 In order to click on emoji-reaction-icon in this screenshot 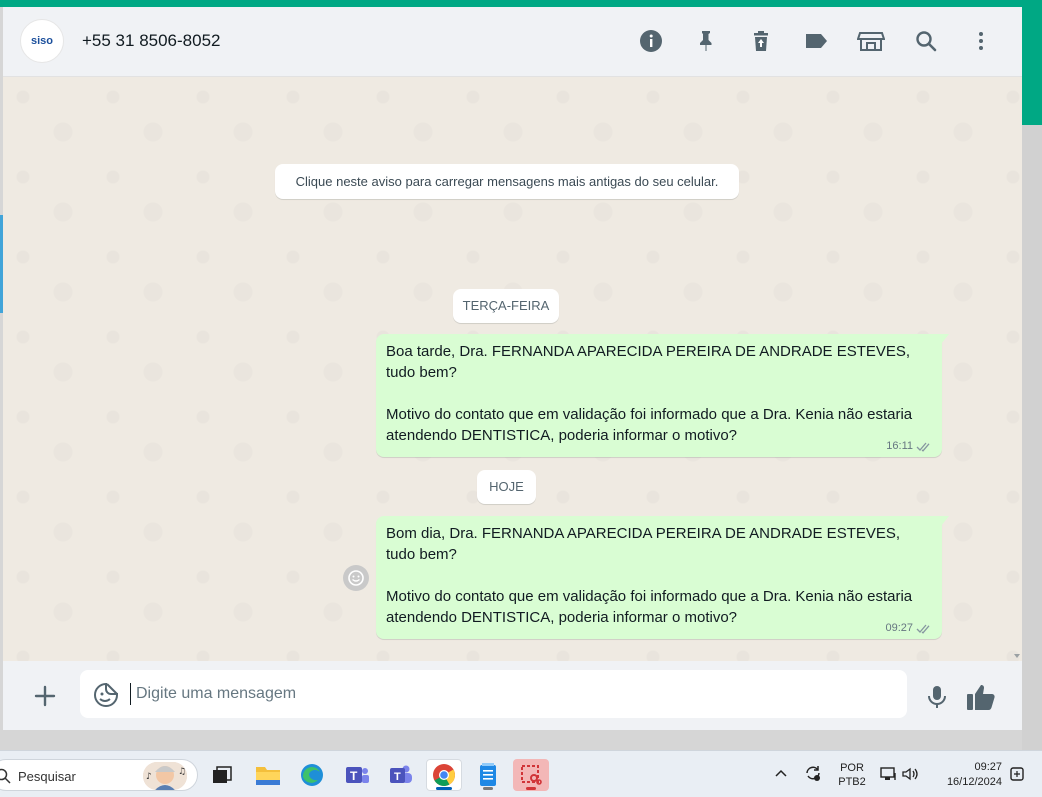, I will do `click(356, 578)`.